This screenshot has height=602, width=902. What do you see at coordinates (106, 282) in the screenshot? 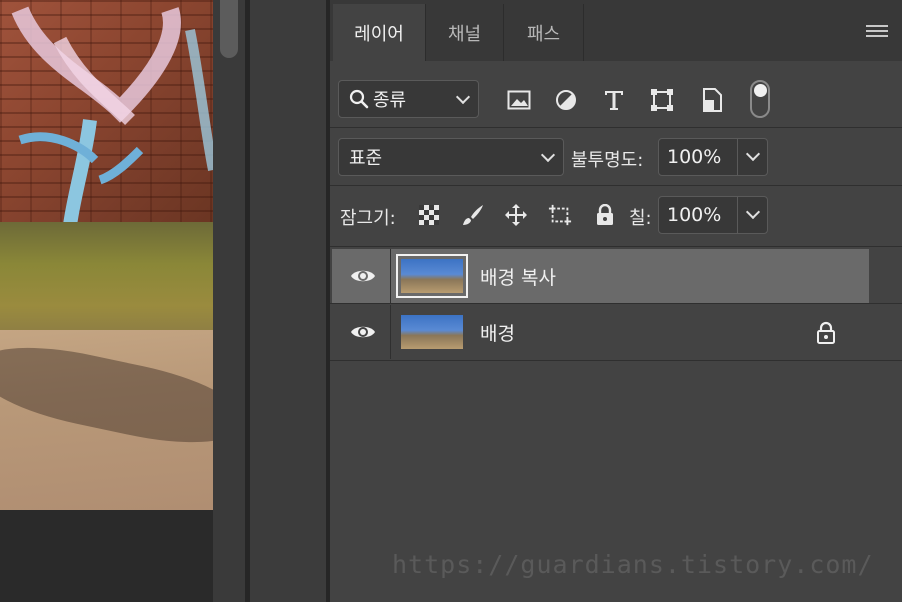
I see `photo-grass` at bounding box center [106, 282].